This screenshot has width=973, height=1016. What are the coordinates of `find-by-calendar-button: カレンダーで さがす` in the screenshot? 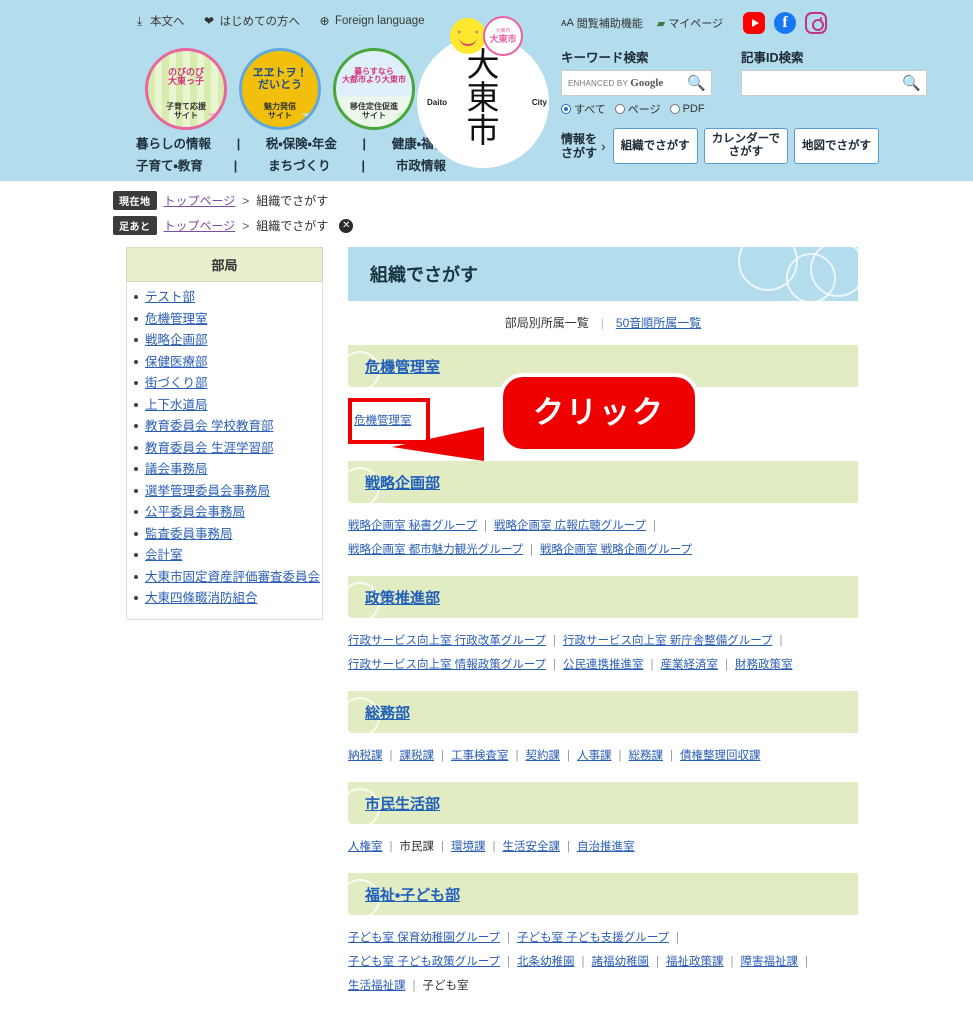 It's located at (745, 146).